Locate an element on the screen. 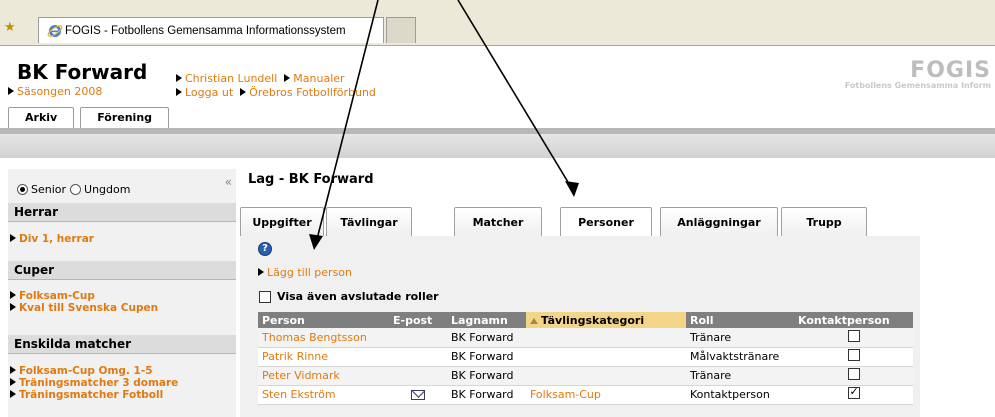 The image size is (995, 417). sidebar-item-folksam-cup: Folksam-Cup is located at coordinates (52, 296).